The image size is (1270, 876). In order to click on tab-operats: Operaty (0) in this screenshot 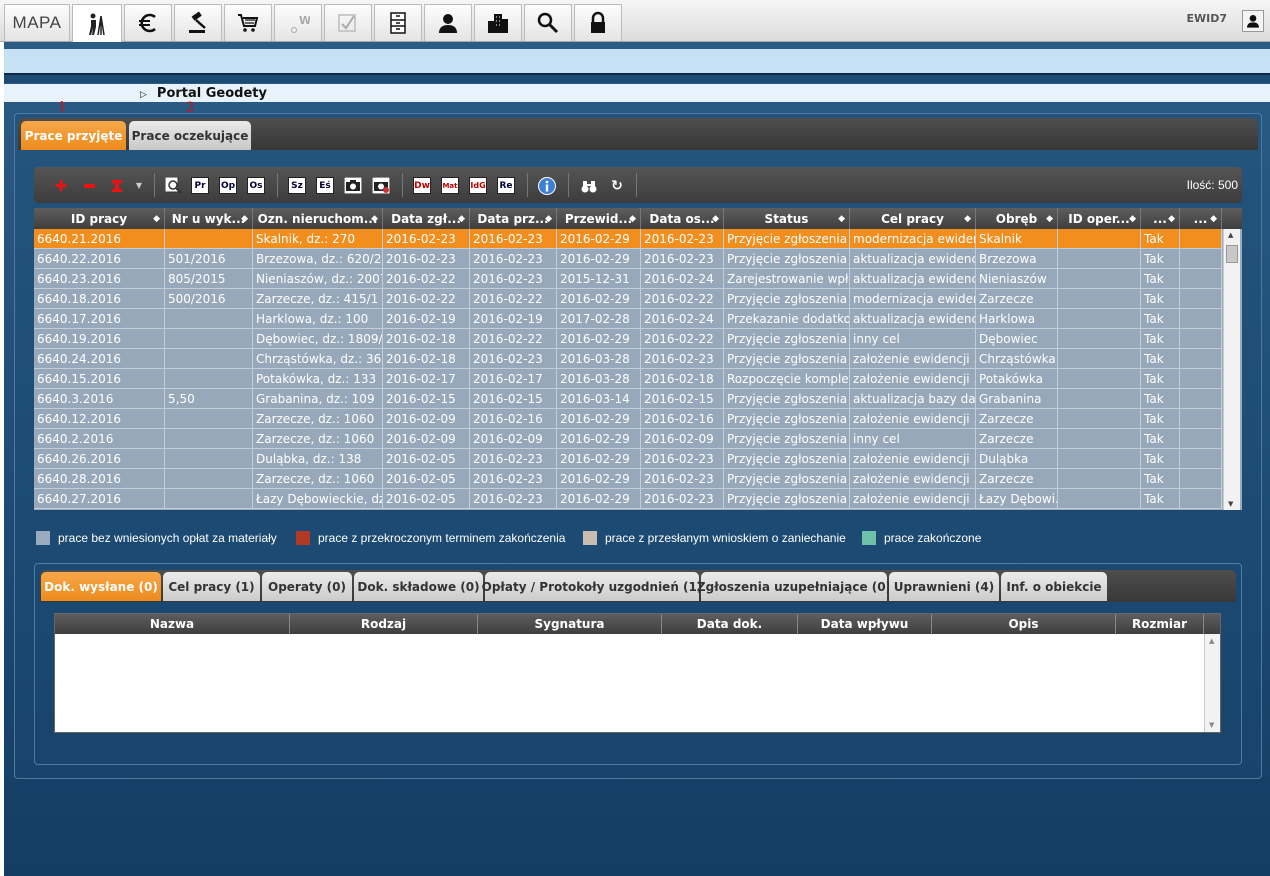, I will do `click(307, 586)`.